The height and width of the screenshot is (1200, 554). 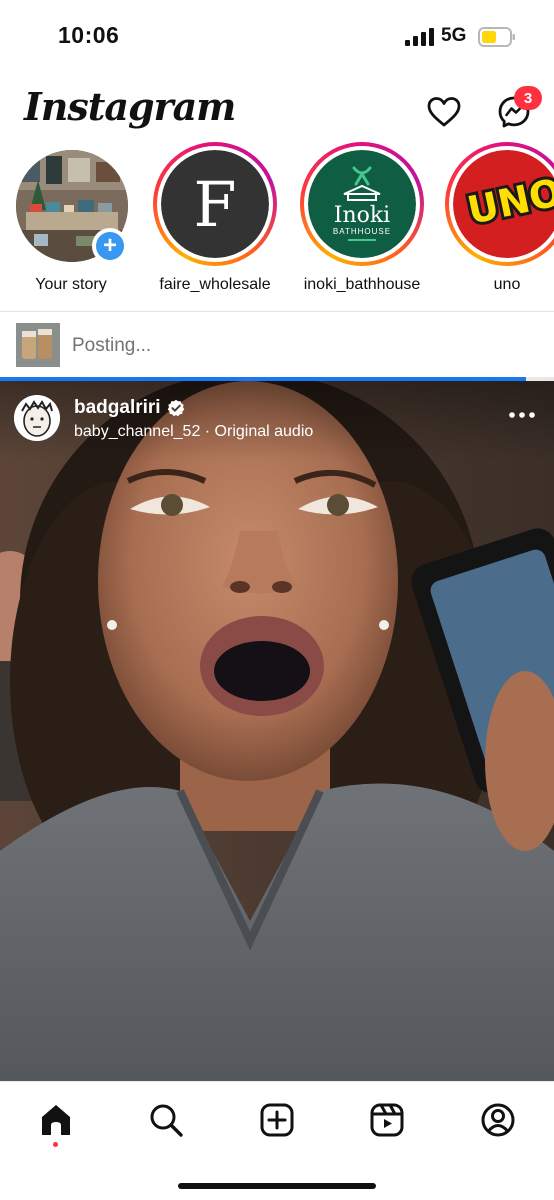 I want to click on nav-reels, so click(x=387, y=1120).